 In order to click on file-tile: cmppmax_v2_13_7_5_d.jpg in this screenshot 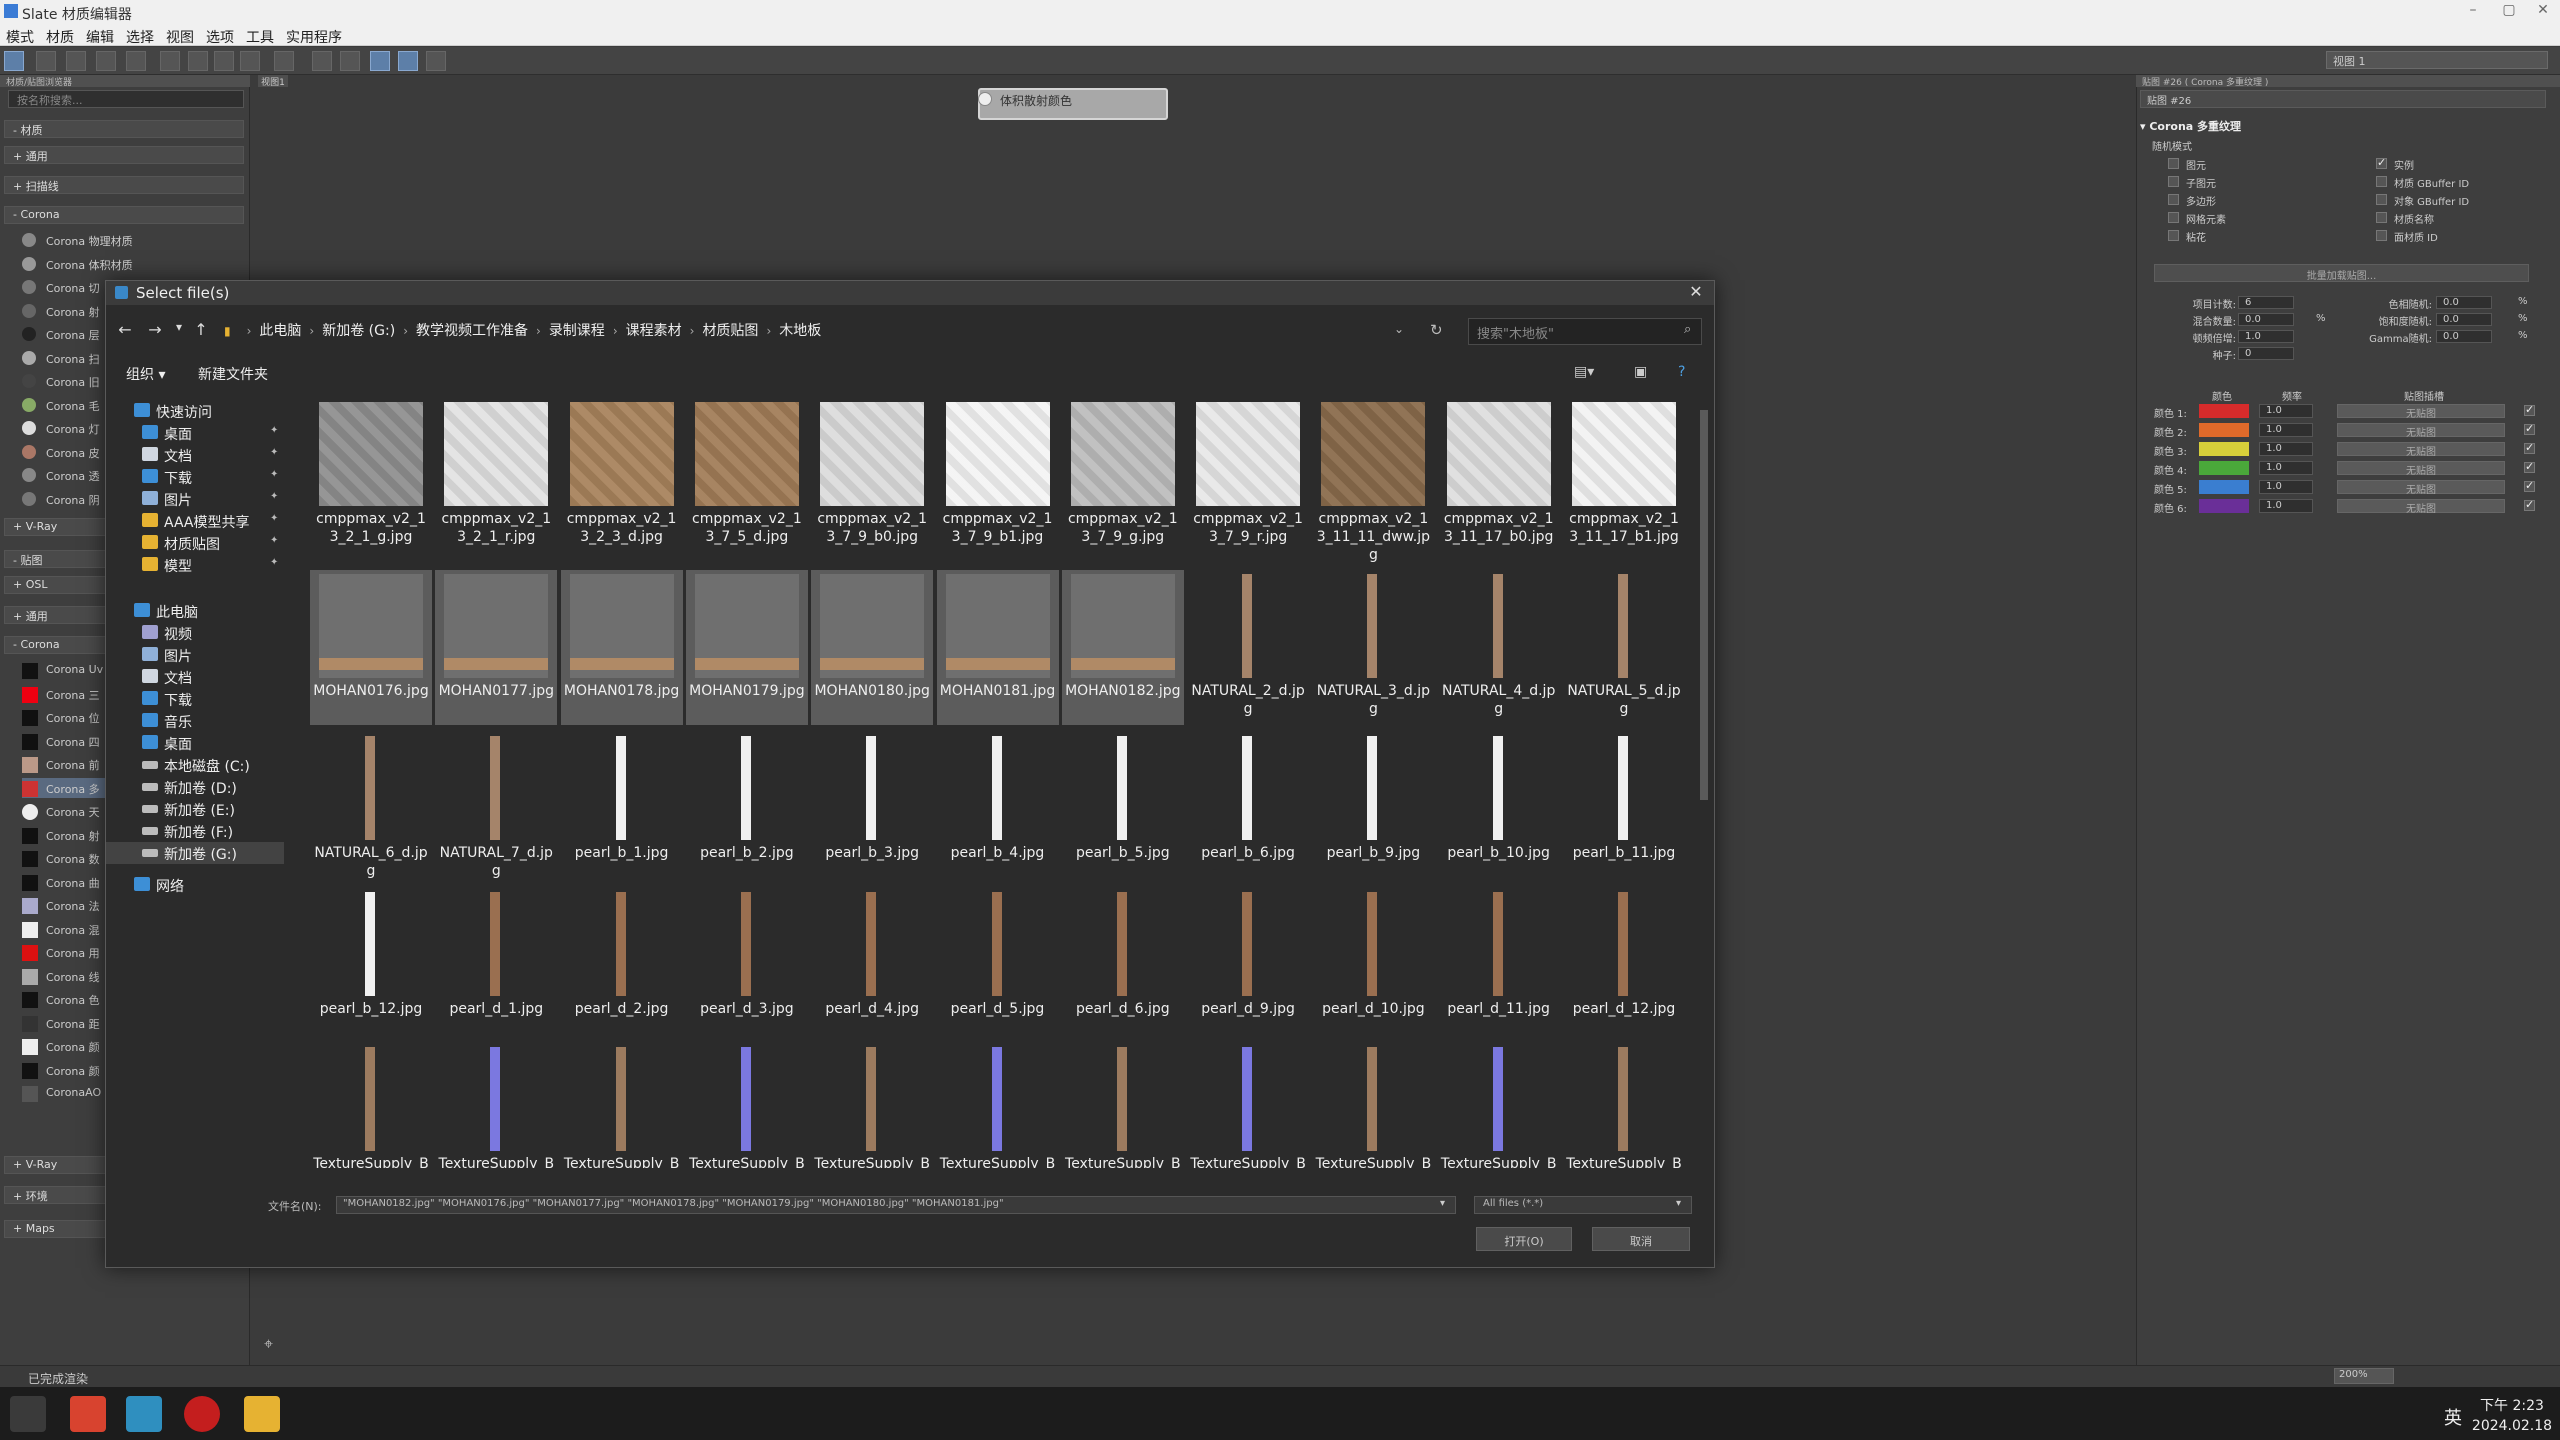, I will do `click(747, 475)`.